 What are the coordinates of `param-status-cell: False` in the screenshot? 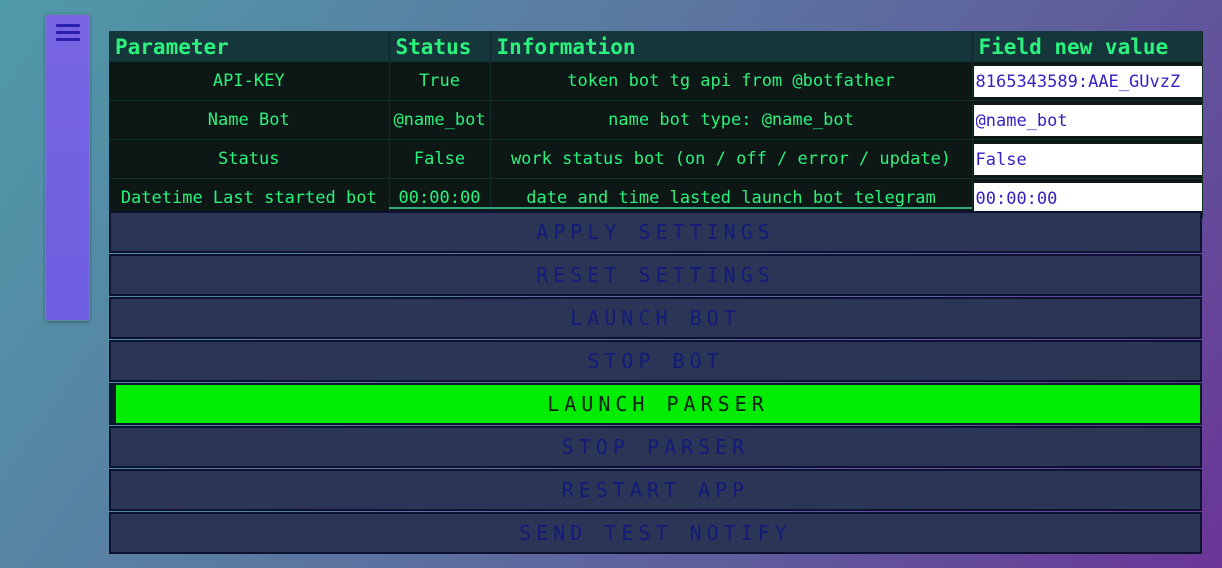 It's located at (440, 159).